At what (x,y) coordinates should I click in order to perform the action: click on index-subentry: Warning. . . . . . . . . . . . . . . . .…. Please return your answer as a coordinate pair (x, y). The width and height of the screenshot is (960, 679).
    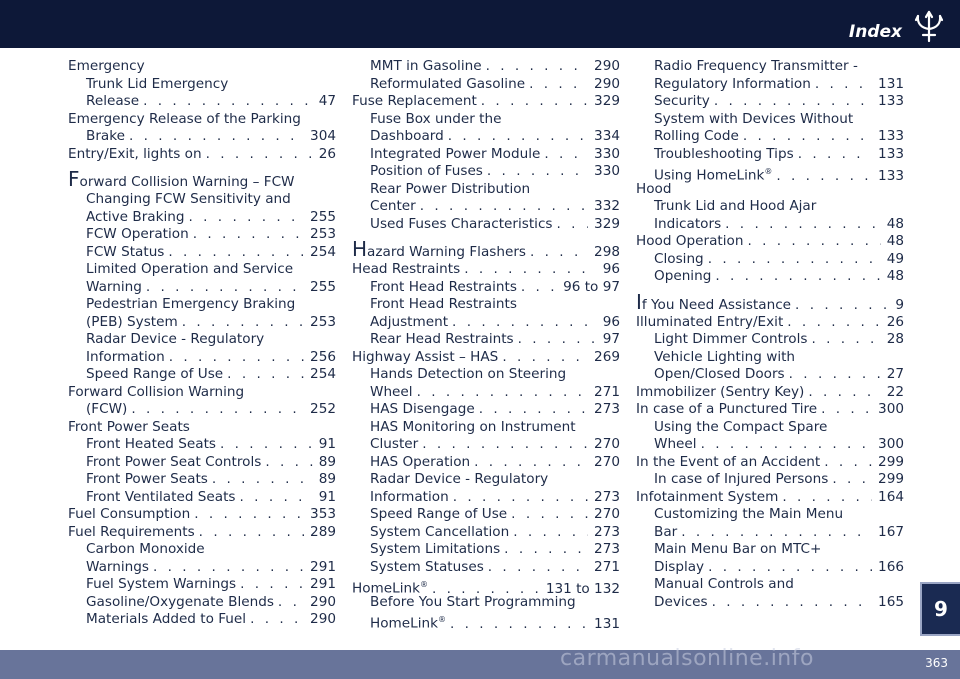
    Looking at the image, I should click on (202, 288).